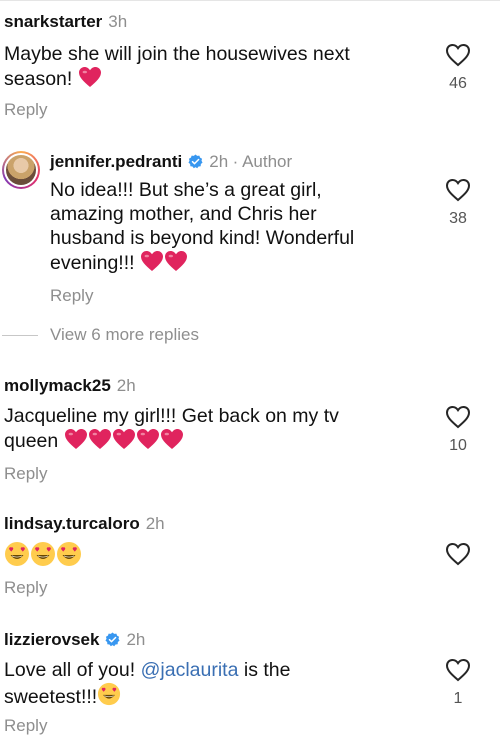 The height and width of the screenshot is (746, 500). I want to click on comment-header: mollymack25 2h, so click(70, 386).